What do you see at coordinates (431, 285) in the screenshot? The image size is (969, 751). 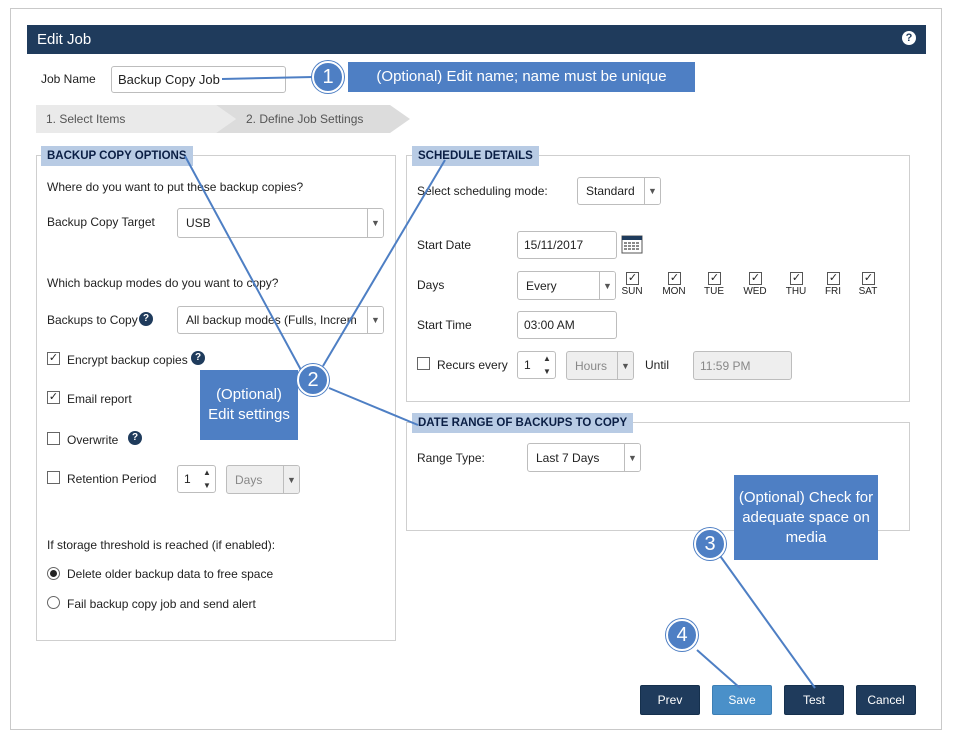 I see `days-label: Days` at bounding box center [431, 285].